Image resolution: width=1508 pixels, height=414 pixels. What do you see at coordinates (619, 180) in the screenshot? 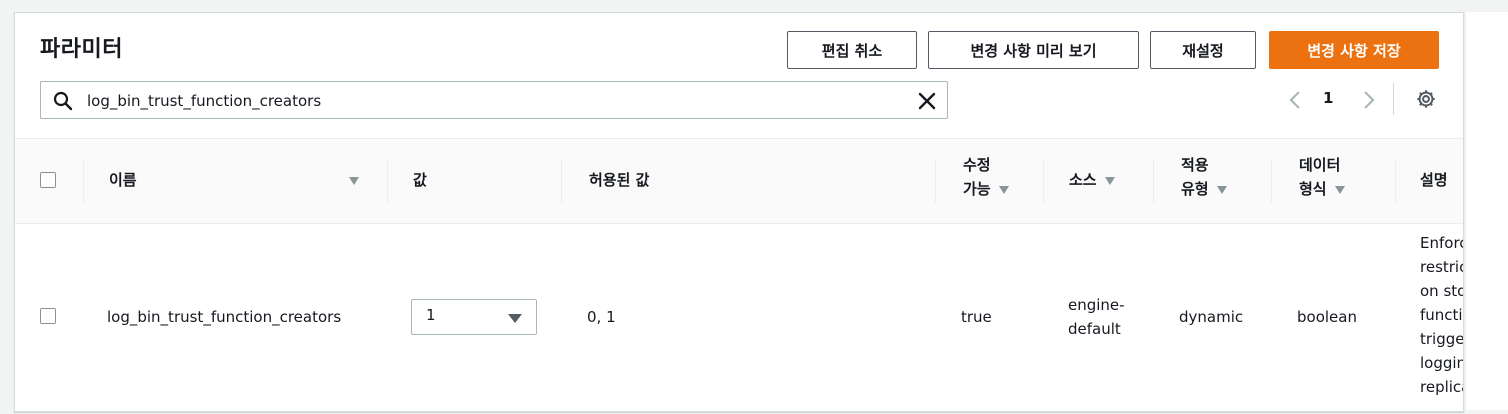
I see `column-header-allowed-values: 허용된 값` at bounding box center [619, 180].